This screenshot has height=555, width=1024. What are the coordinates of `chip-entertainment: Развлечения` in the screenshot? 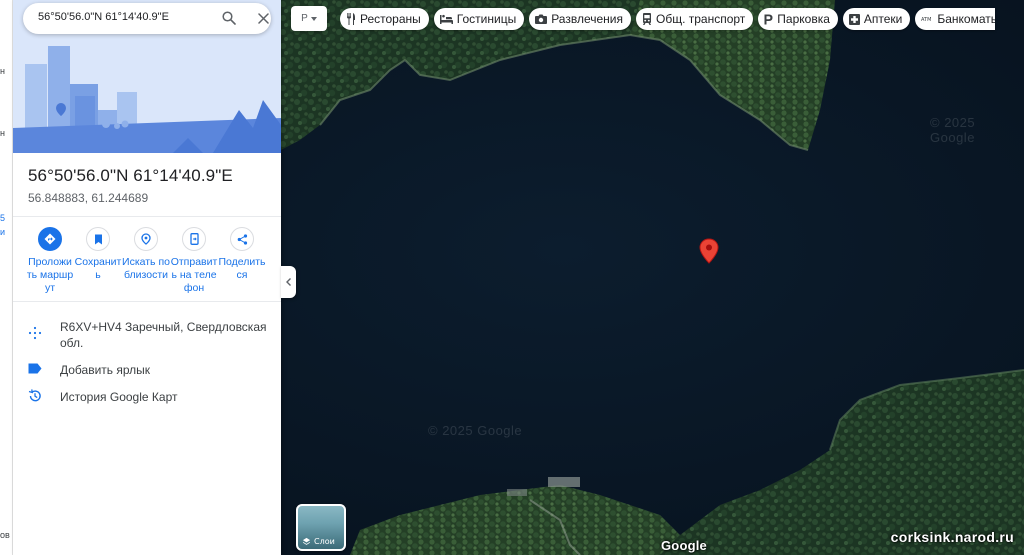 It's located at (580, 19).